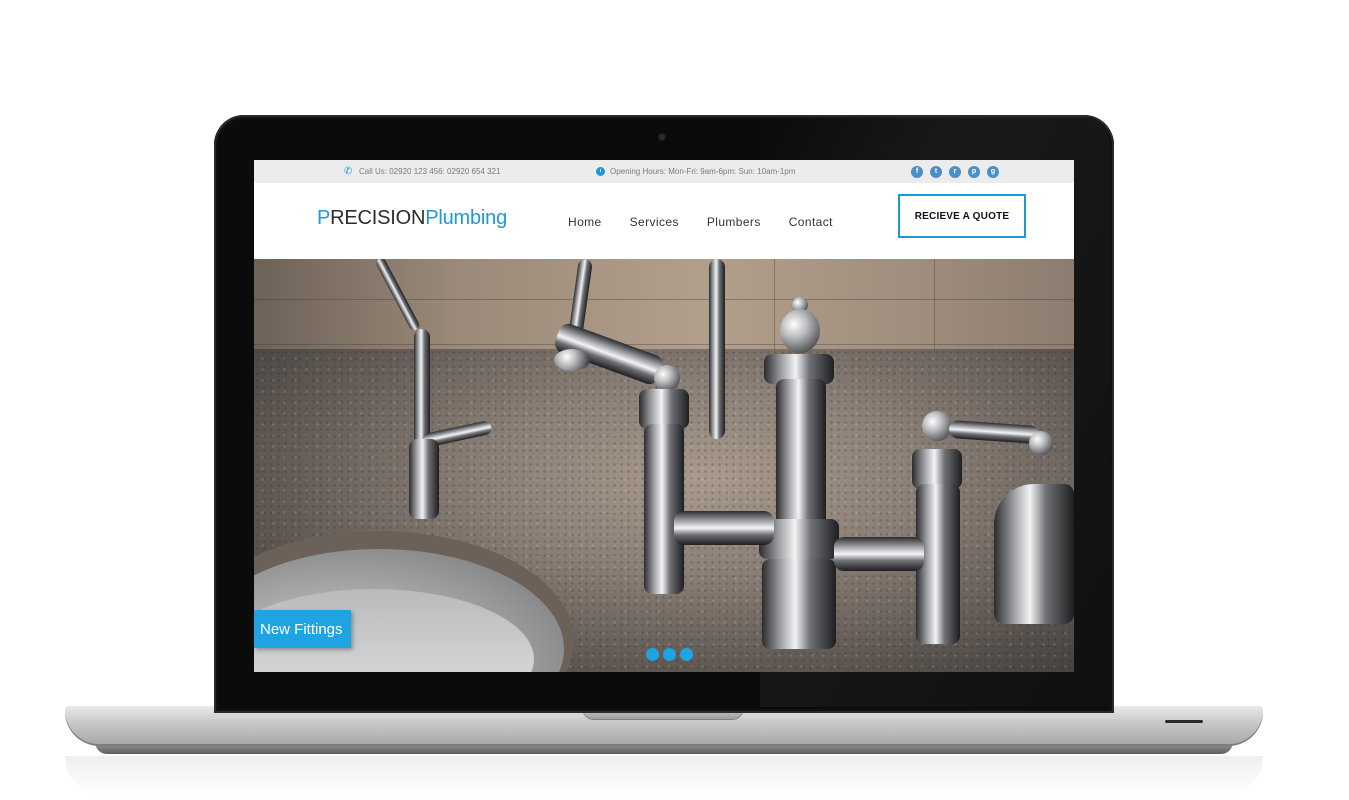 The height and width of the screenshot is (800, 1349). Describe the element at coordinates (585, 222) in the screenshot. I see `nav-home: Home` at that location.